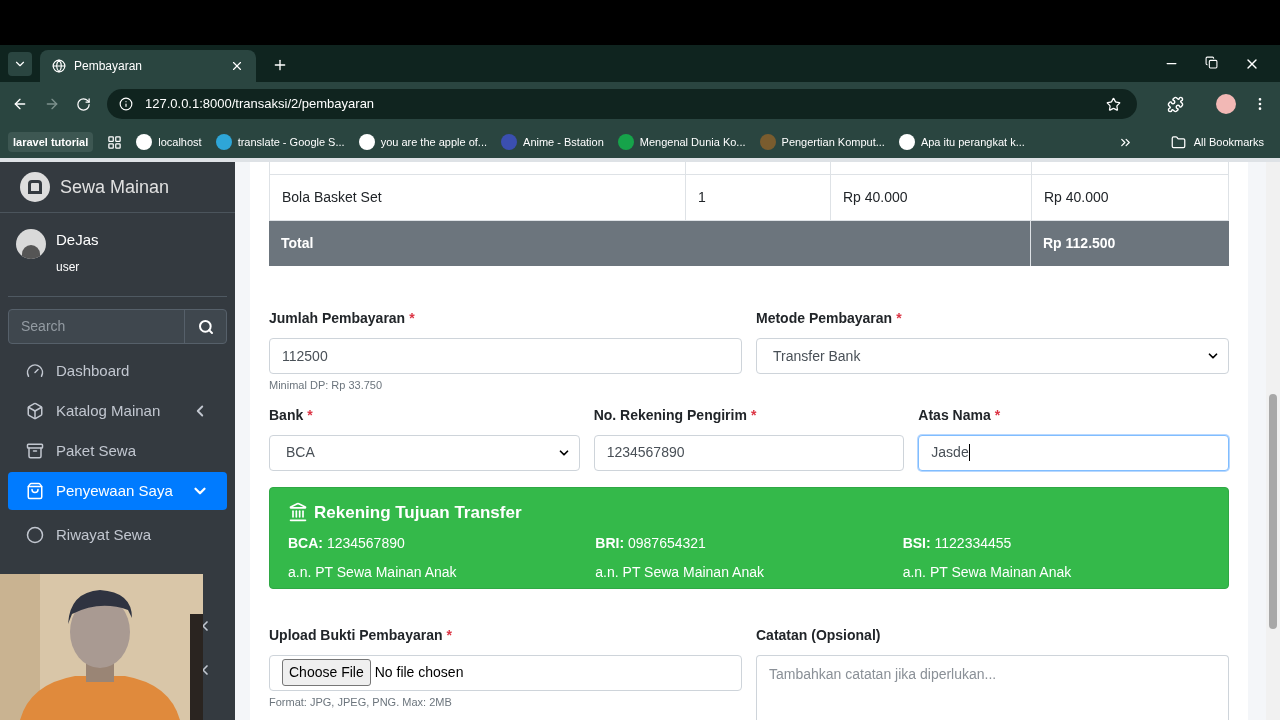 Image resolution: width=1280 pixels, height=720 pixels. Describe the element at coordinates (31, 244) in the screenshot. I see `user-avatar` at that location.